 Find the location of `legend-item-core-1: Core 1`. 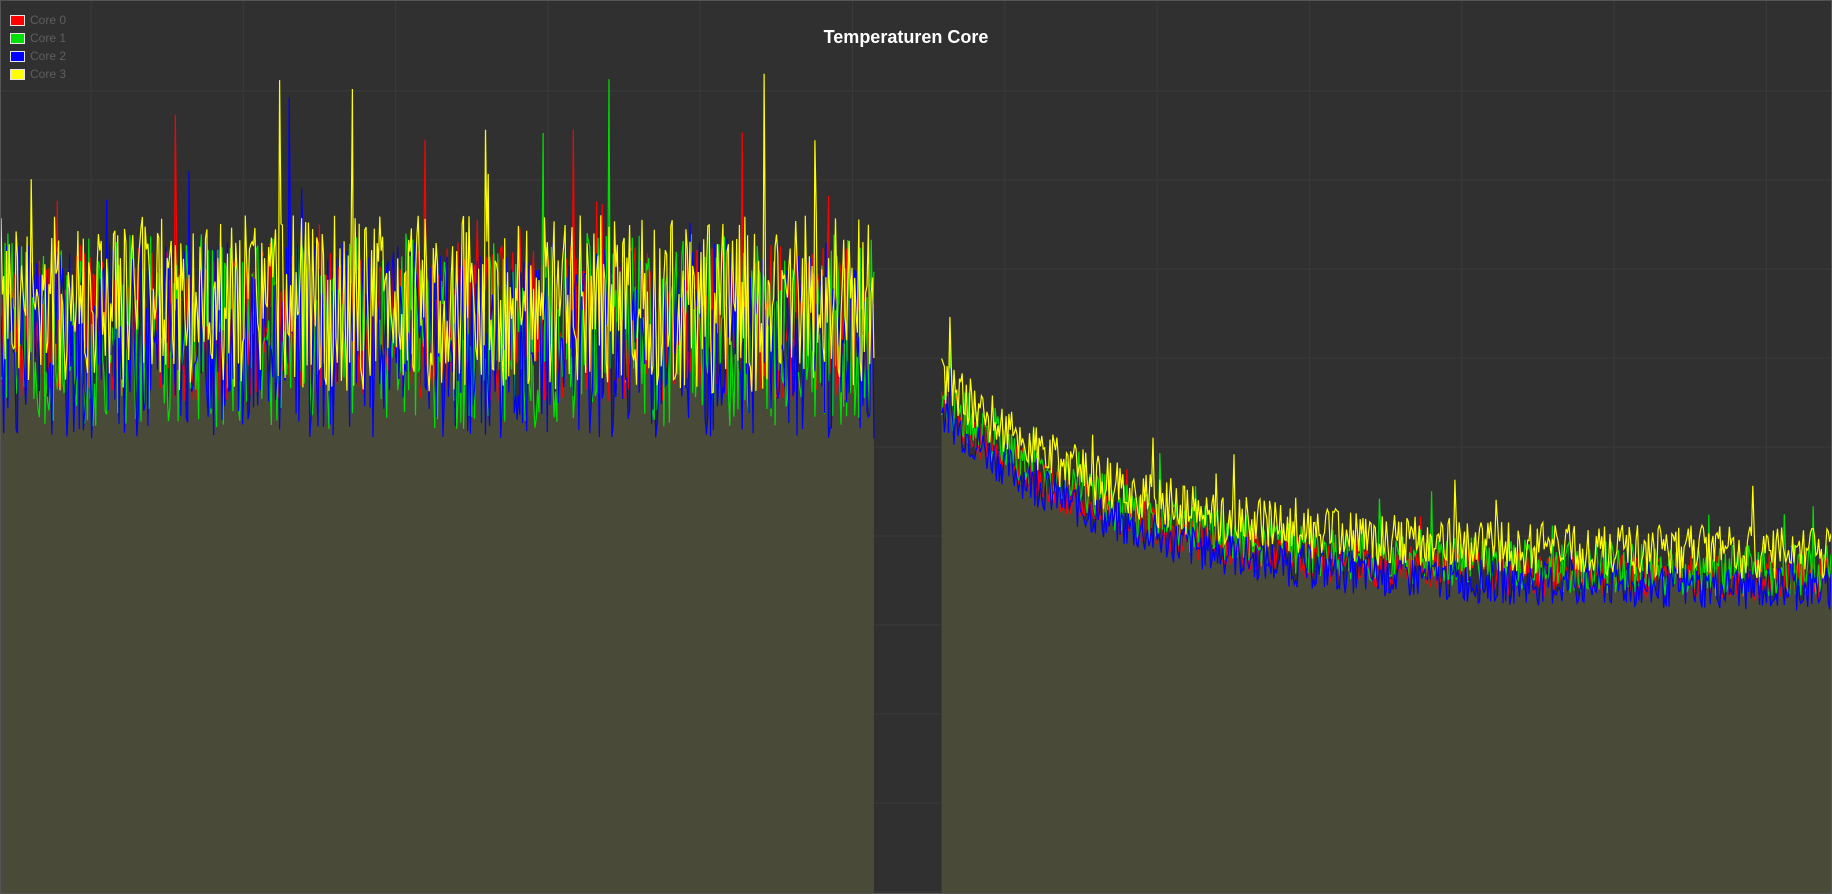

legend-item-core-1: Core 1 is located at coordinates (38, 38).